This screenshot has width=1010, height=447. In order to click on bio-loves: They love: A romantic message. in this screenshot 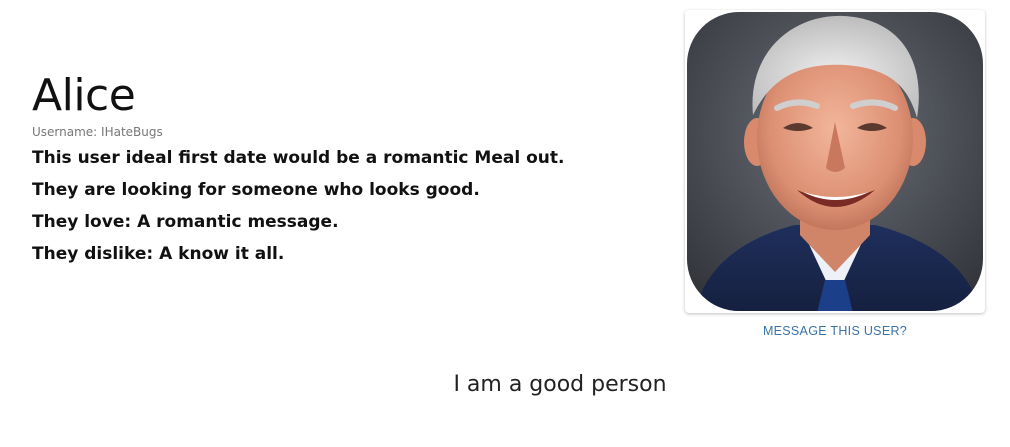, I will do `click(185, 222)`.